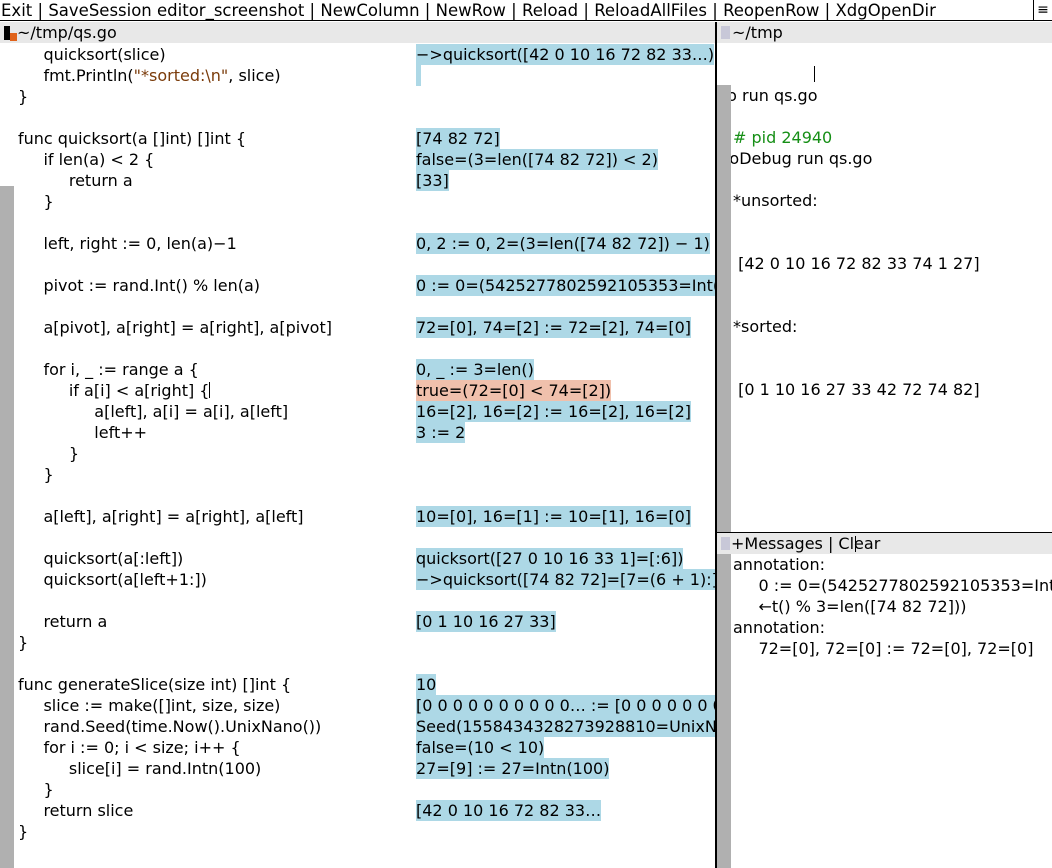  What do you see at coordinates (369, 10) in the screenshot?
I see `toolbar-cmd-newcolumn: NewColumn` at bounding box center [369, 10].